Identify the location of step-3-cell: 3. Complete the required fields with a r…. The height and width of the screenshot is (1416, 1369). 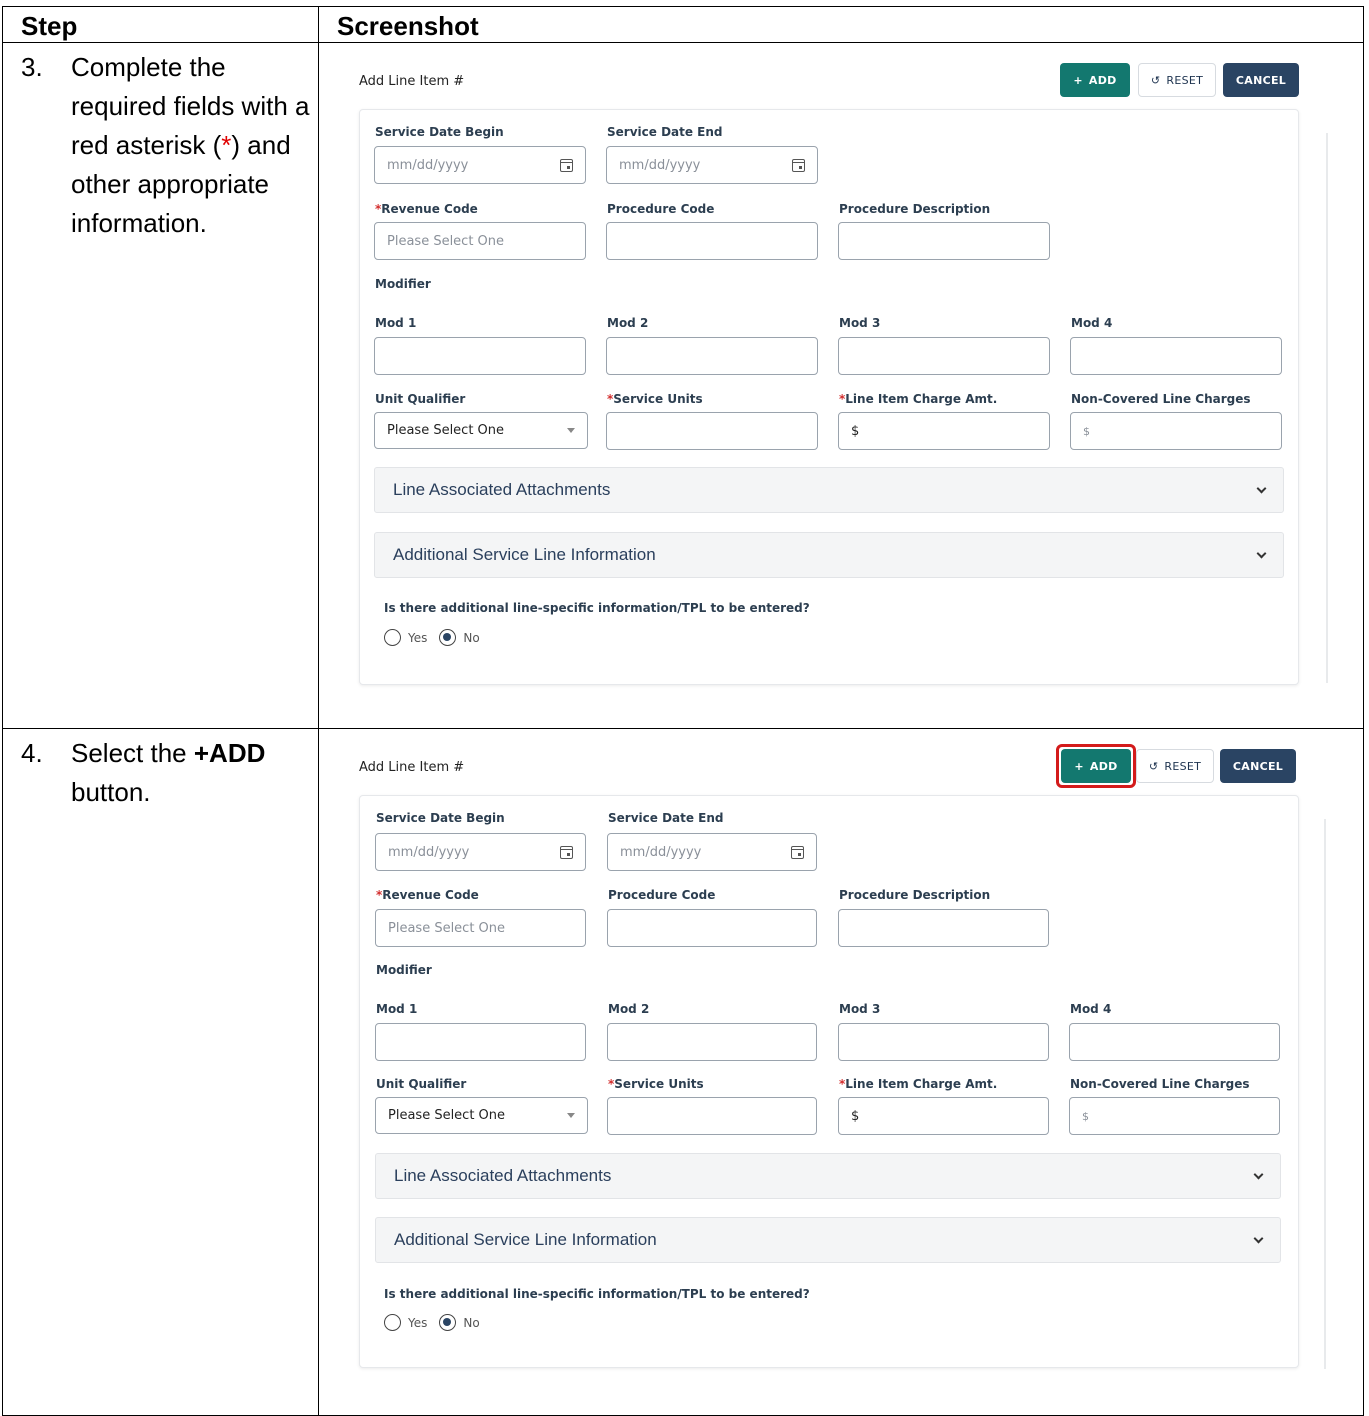
(160, 385).